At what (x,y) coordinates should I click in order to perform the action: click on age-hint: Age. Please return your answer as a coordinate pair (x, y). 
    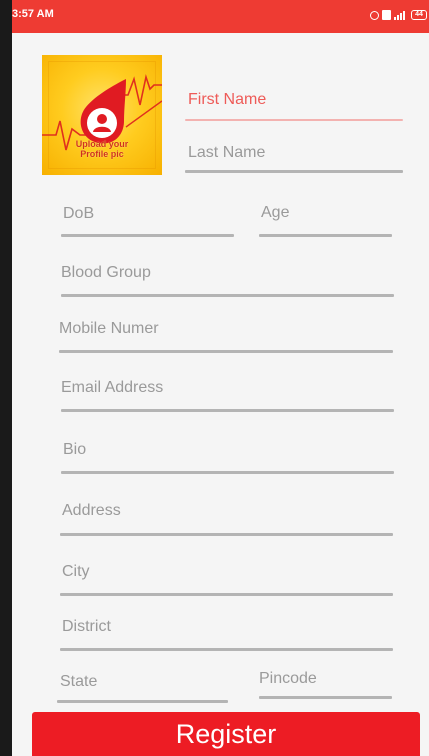
    Looking at the image, I should click on (275, 212).